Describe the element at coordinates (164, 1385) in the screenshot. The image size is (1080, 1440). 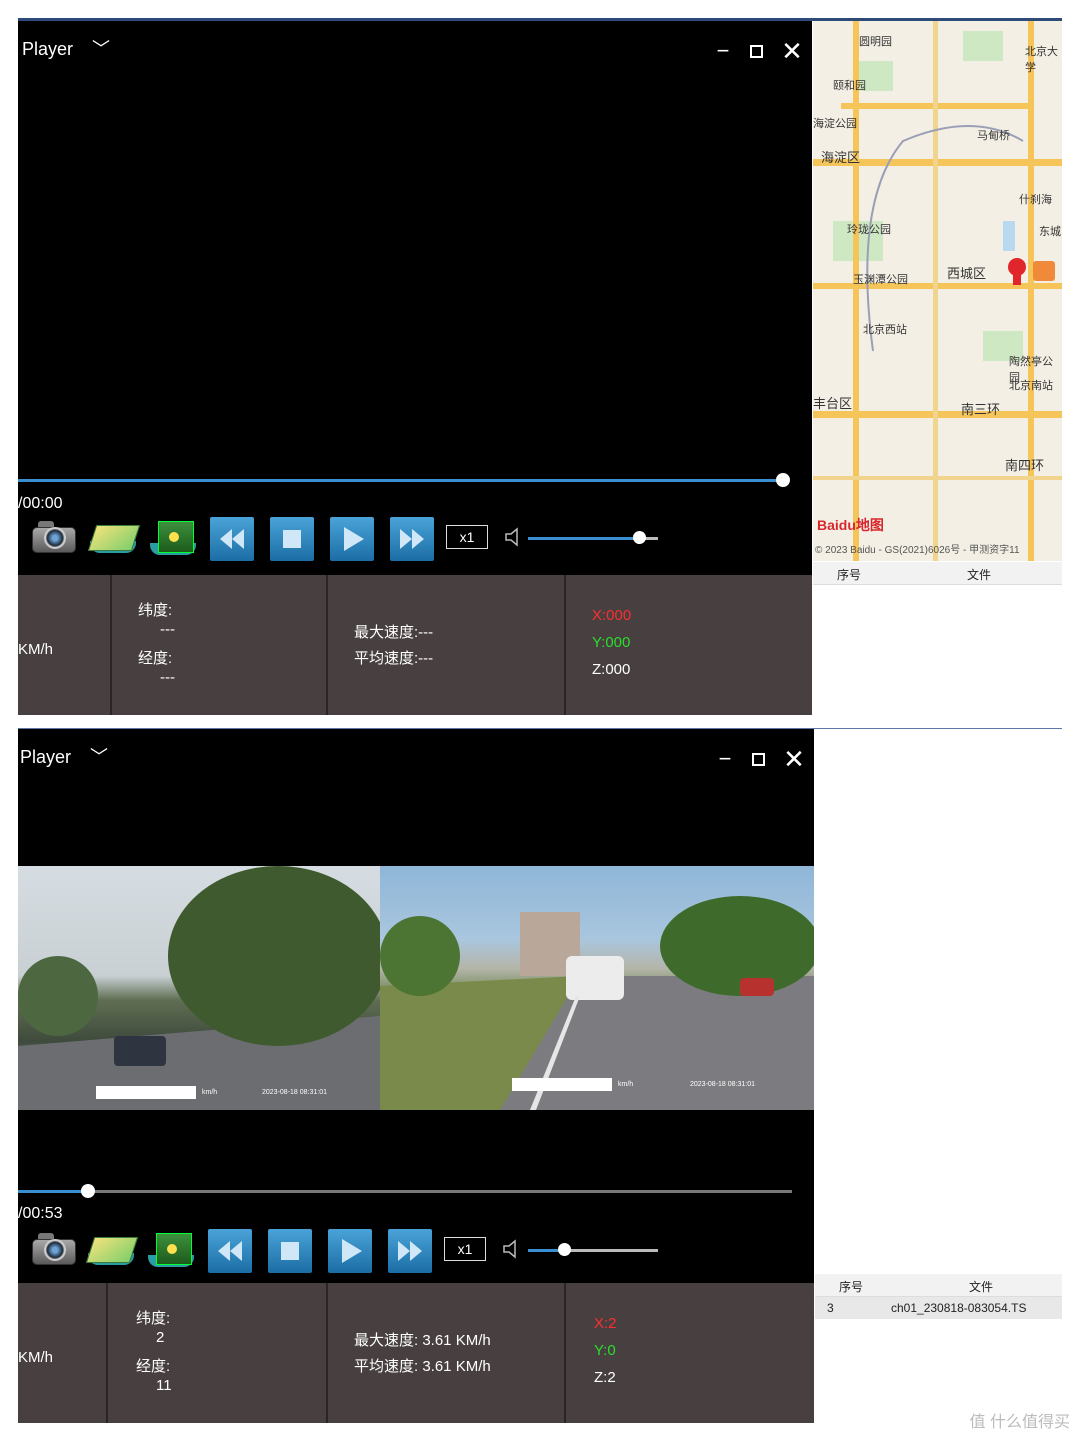
I see `longitude-value: 11` at that location.